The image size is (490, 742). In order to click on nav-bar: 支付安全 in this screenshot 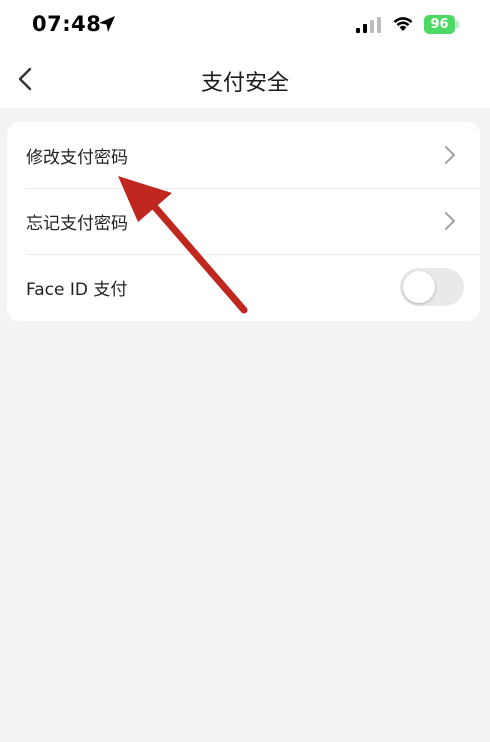, I will do `click(245, 79)`.